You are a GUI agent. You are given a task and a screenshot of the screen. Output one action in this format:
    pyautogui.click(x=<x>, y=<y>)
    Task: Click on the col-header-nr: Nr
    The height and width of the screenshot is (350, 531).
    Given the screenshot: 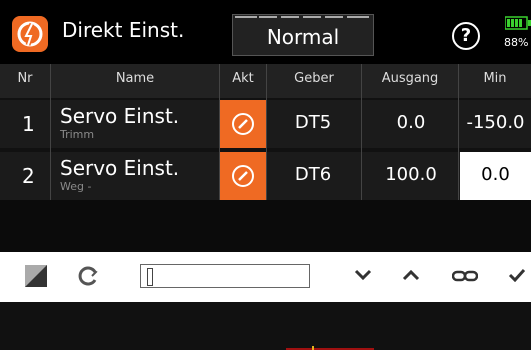 What is the action you would take?
    pyautogui.click(x=25, y=81)
    